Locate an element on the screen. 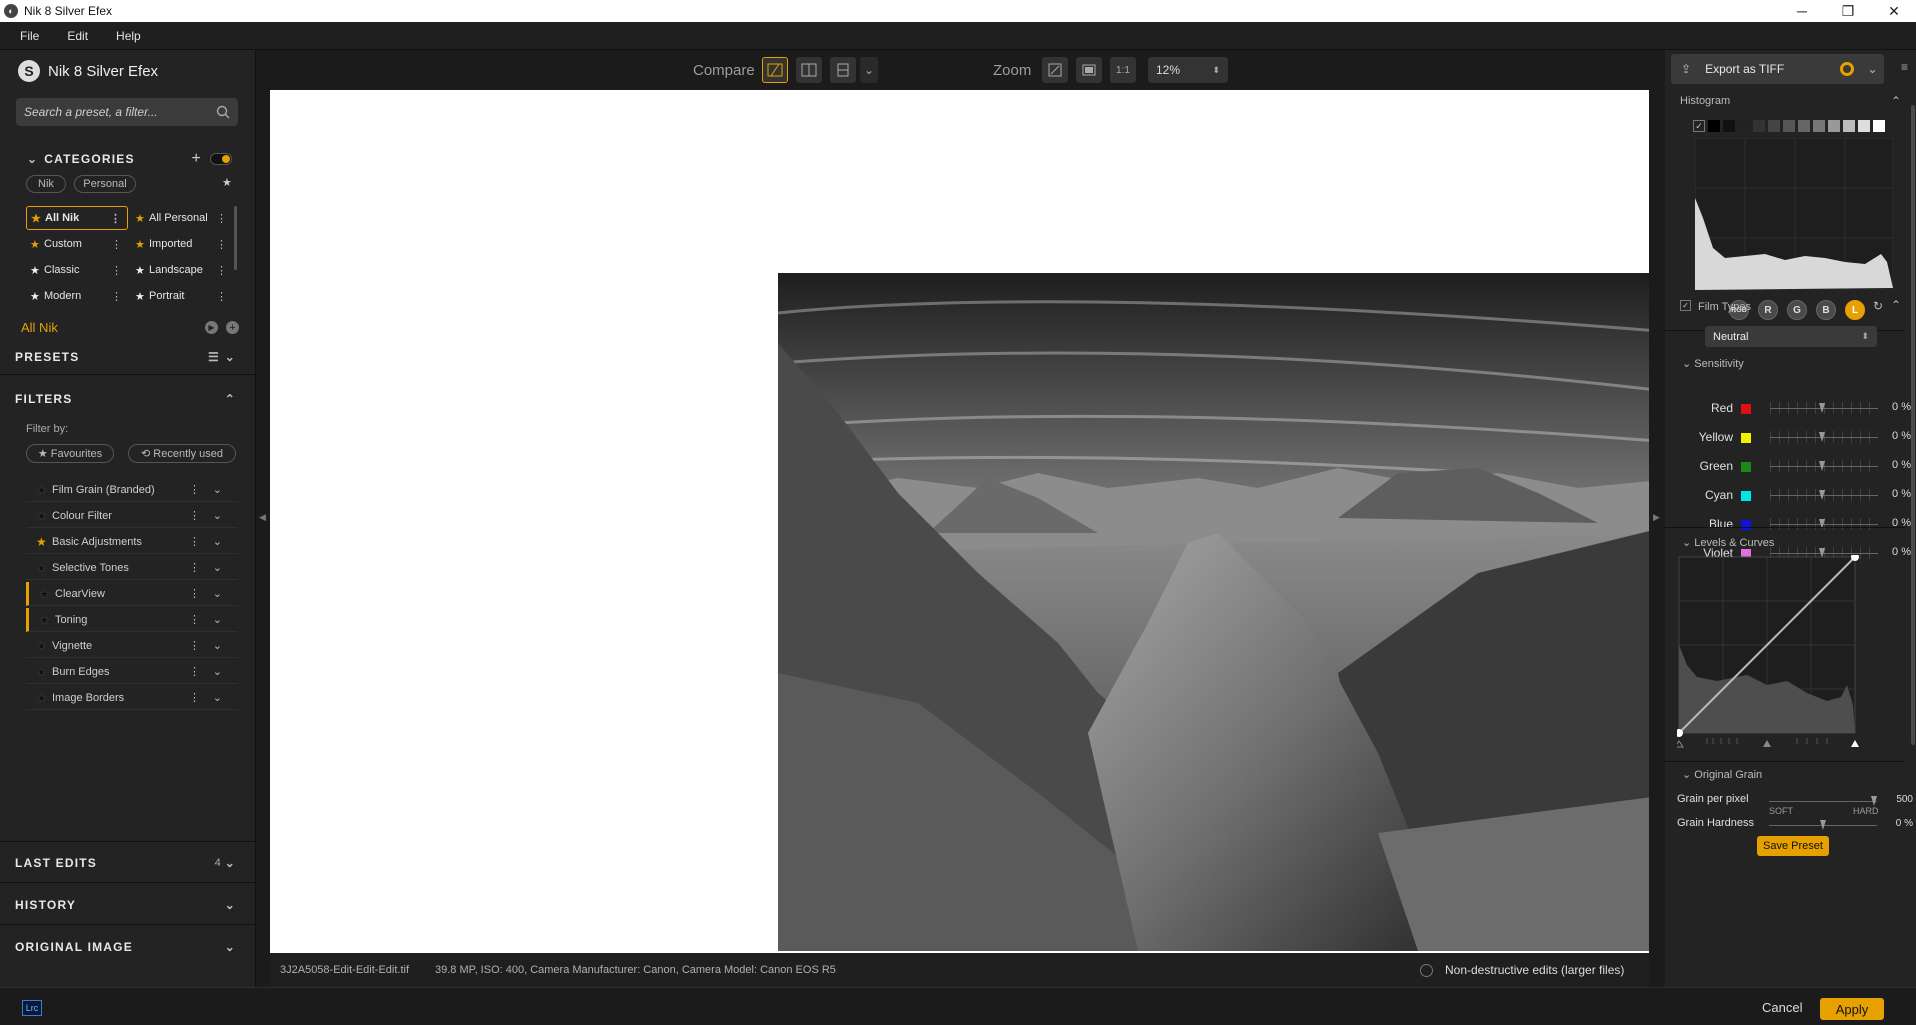 This screenshot has width=1916, height=1025. curves-chart is located at coordinates (1772, 652).